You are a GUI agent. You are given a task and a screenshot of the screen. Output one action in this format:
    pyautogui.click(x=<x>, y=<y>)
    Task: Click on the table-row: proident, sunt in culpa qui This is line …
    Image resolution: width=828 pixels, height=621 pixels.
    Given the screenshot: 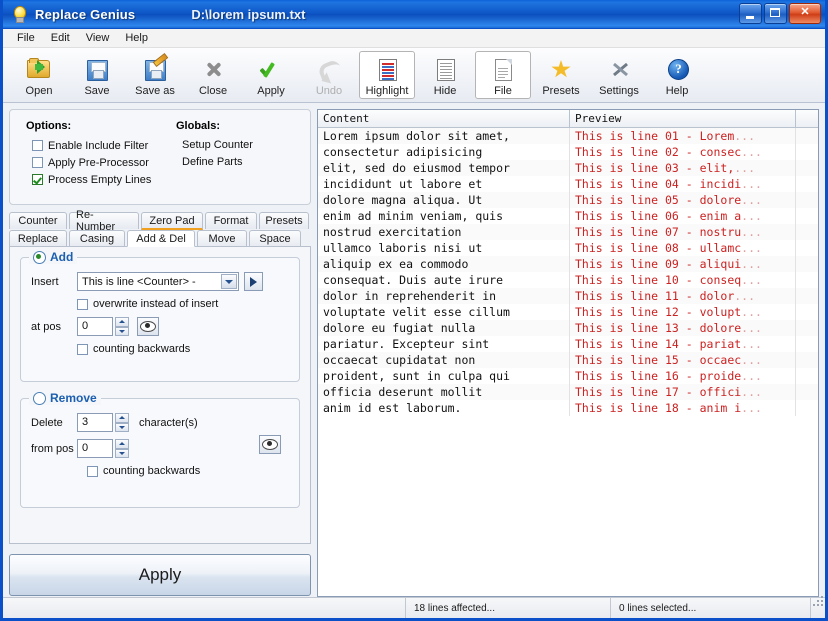 What is the action you would take?
    pyautogui.click(x=568, y=376)
    